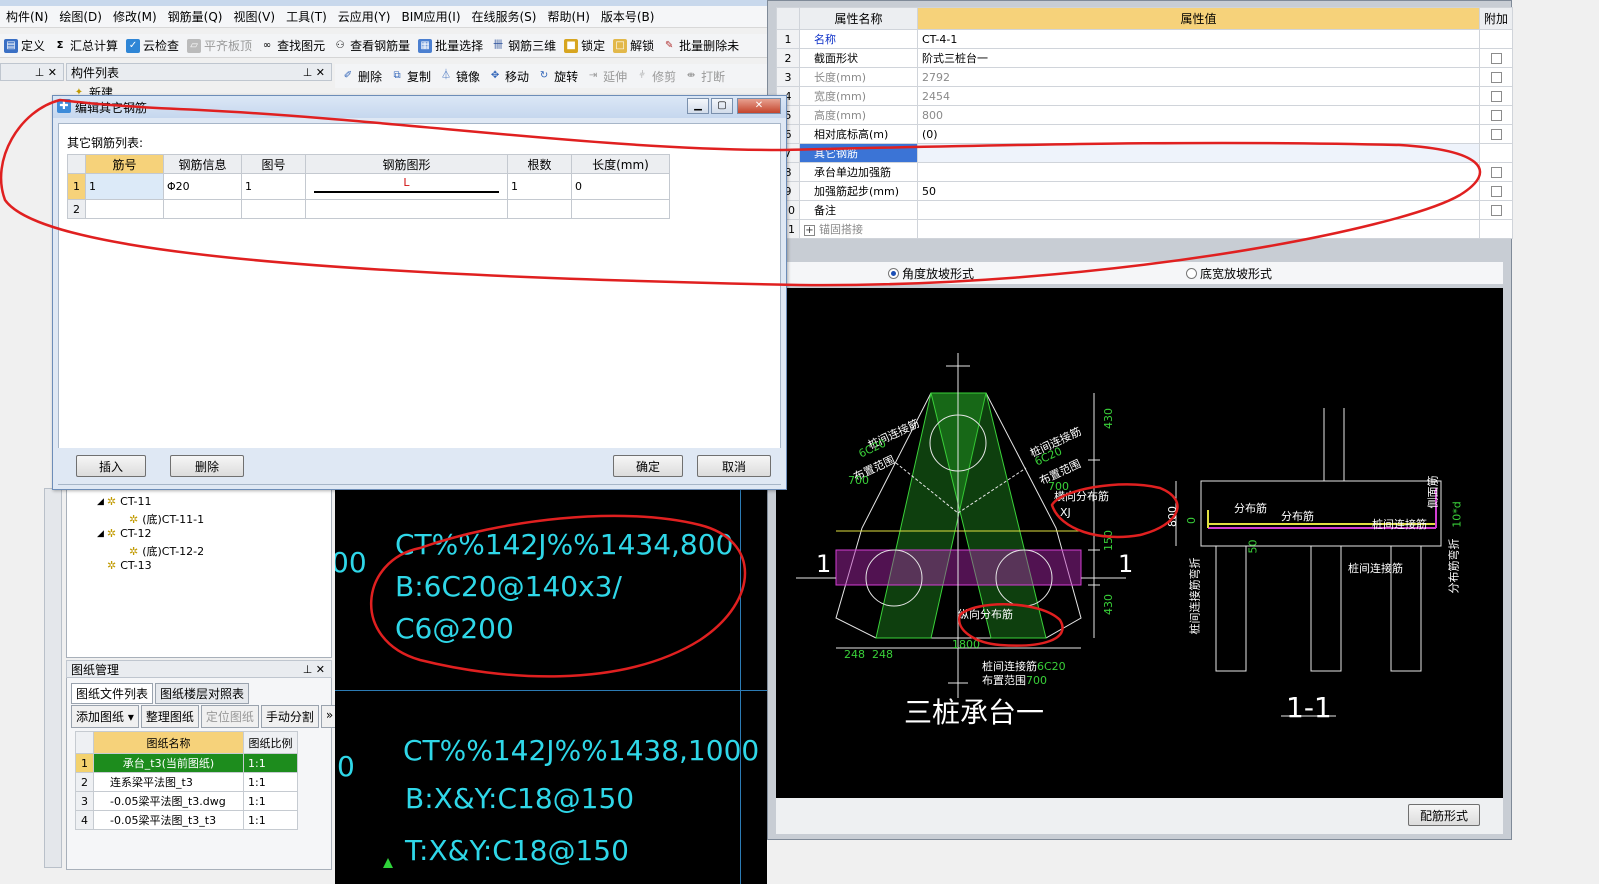 This screenshot has width=1599, height=884. Describe the element at coordinates (202, 693) in the screenshot. I see `tab-drawing-floor-map: 图纸楼层对照表` at that location.